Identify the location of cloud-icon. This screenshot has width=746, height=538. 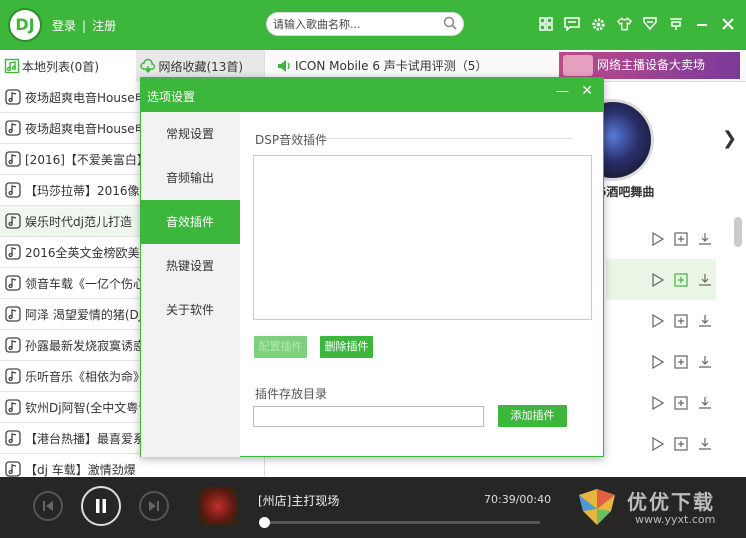
(148, 65).